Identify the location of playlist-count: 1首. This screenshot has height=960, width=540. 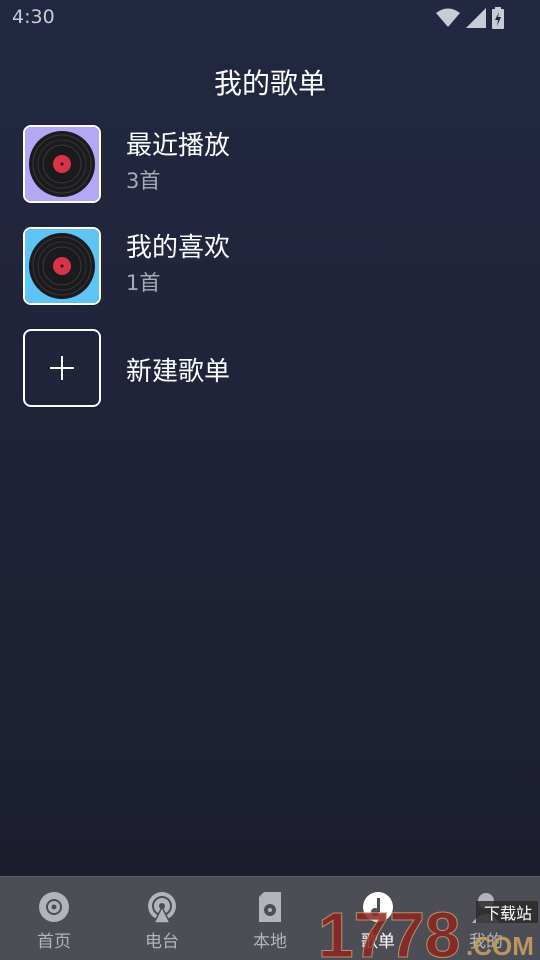
(143, 283).